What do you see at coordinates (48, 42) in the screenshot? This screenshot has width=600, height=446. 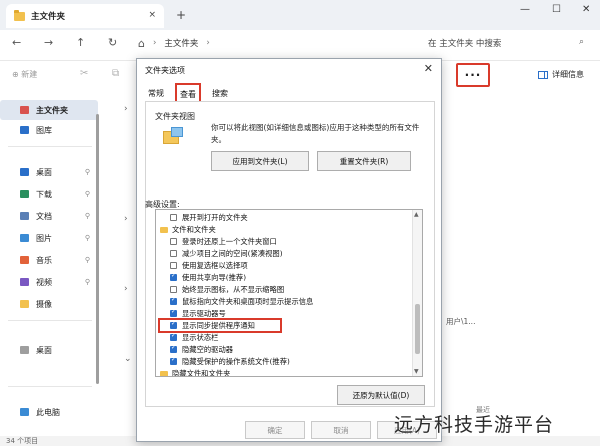 I see `forward-button: →` at bounding box center [48, 42].